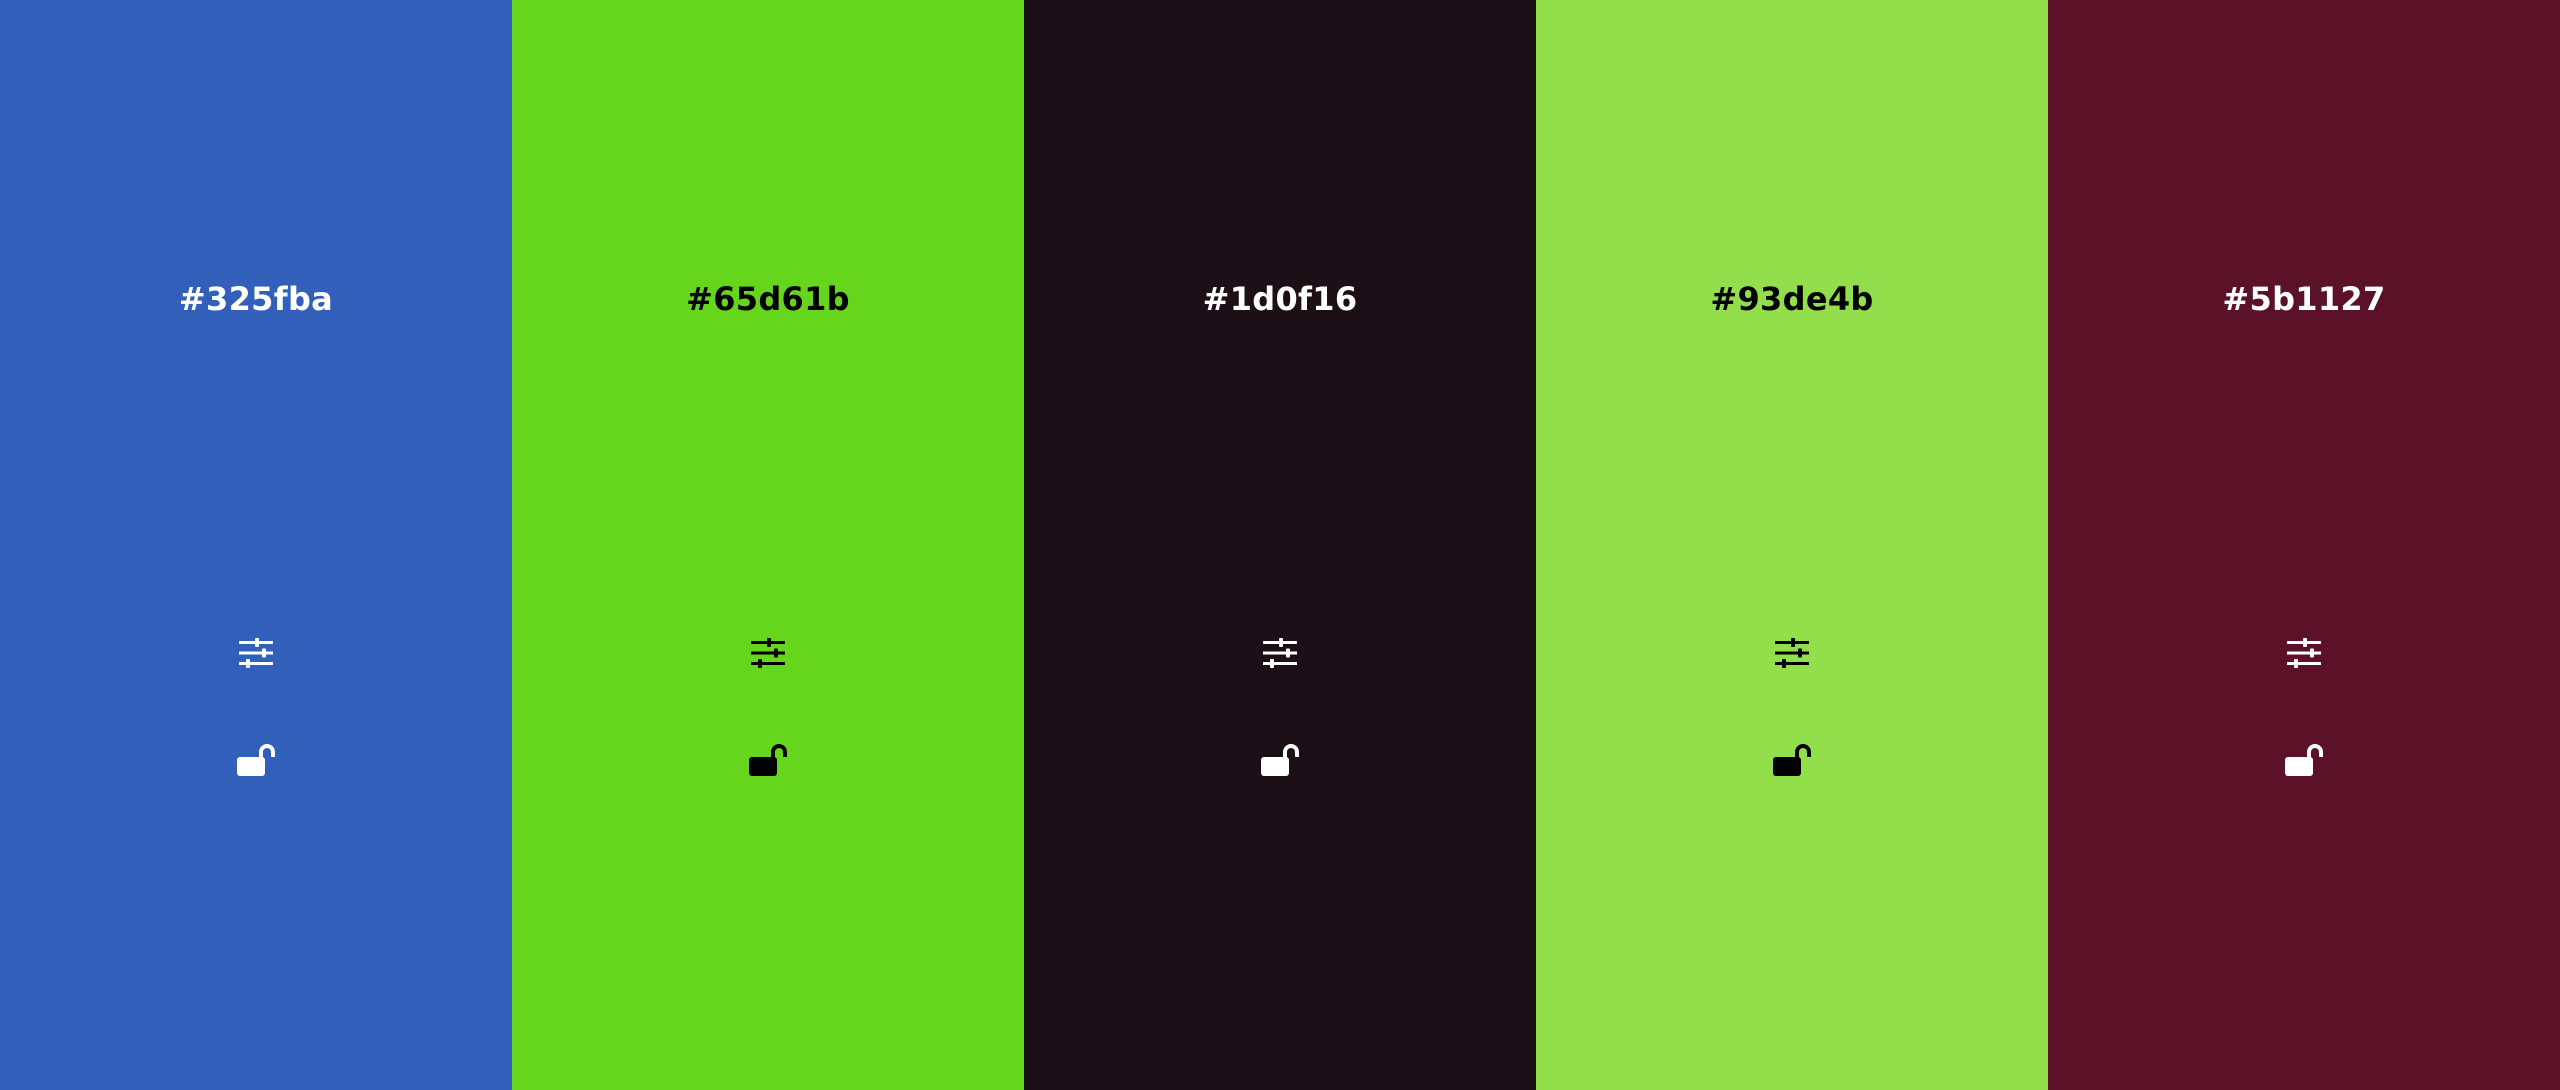 The width and height of the screenshot is (2560, 1090). Describe the element at coordinates (1792, 299) in the screenshot. I see `hex-code-label: #93de4b` at that location.